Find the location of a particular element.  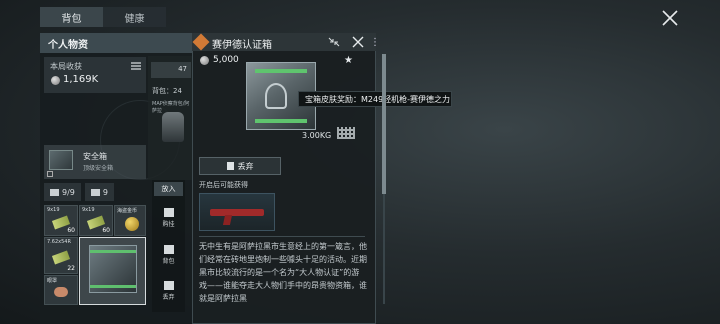

possible-rewards-label: 开启后可能获得 is located at coordinates (223, 185).